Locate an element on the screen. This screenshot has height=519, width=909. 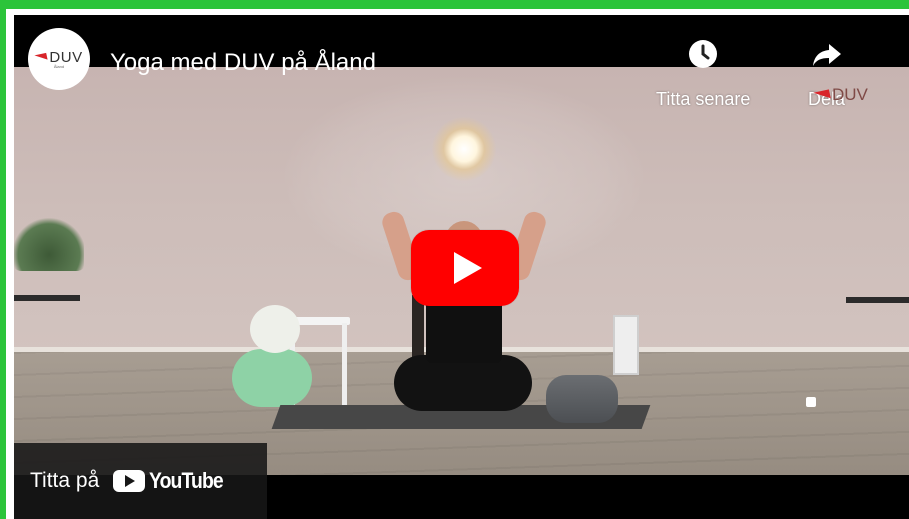
youtube-logo: YouTube is located at coordinates (173, 481).